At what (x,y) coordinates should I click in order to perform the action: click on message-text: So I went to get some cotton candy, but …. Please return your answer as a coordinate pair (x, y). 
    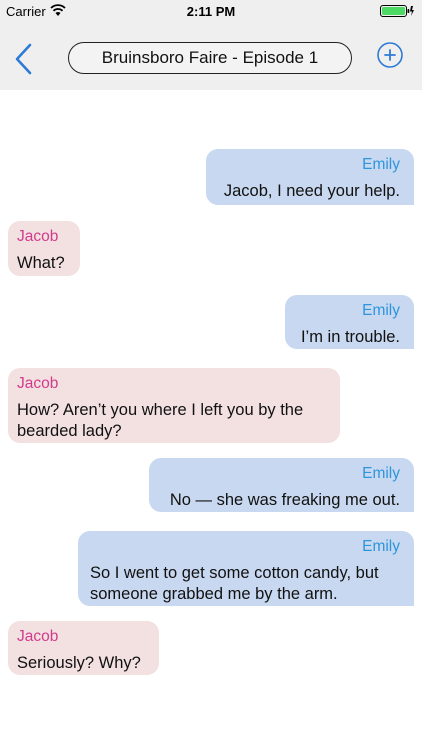
    Looking at the image, I should click on (234, 583).